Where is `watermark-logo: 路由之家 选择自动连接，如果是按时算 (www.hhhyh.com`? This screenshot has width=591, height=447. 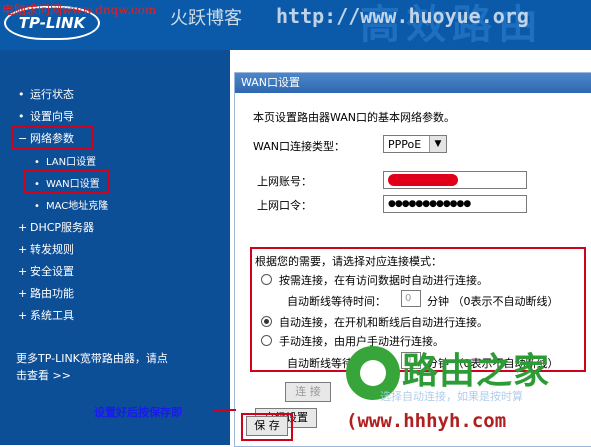 watermark-logo: 路由之家 选择自动连接，如果是按时算 (www.hhhyh.com is located at coordinates (465, 389).